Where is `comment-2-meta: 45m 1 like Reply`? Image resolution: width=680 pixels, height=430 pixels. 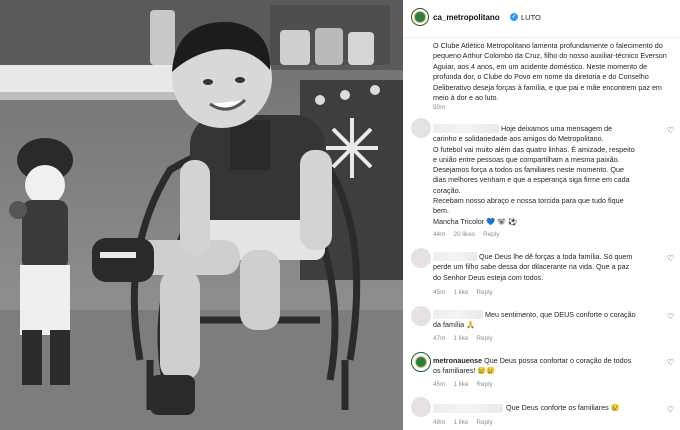 comment-2-meta: 45m 1 like Reply is located at coordinates (467, 292).